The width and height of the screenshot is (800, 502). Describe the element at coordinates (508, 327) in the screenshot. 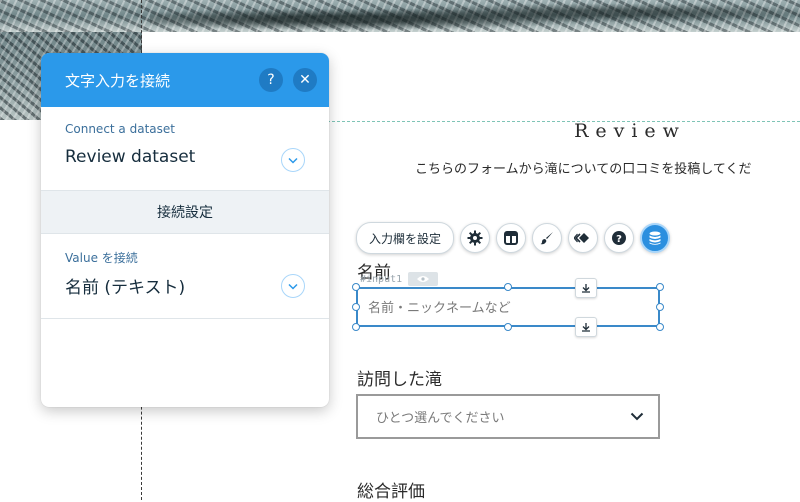

I see `resize-handle-bottom` at that location.